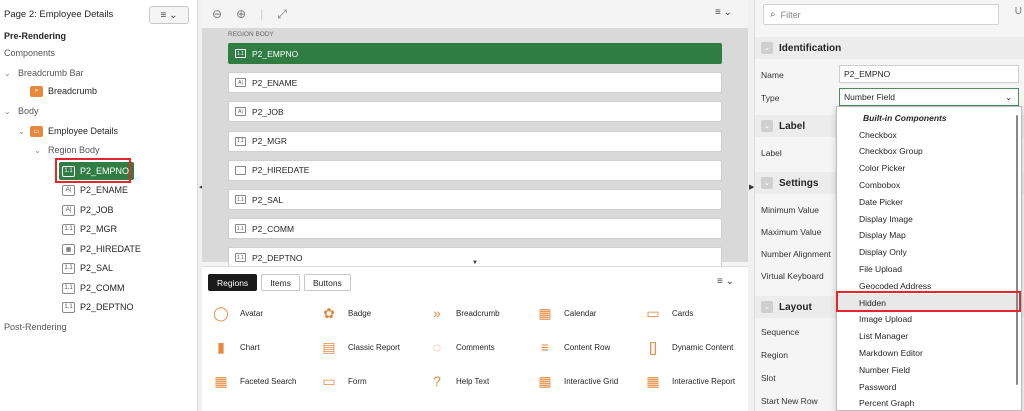 The image size is (1024, 411). I want to click on dropdown-option-percent-graph: Percent Graph, so click(927, 403).